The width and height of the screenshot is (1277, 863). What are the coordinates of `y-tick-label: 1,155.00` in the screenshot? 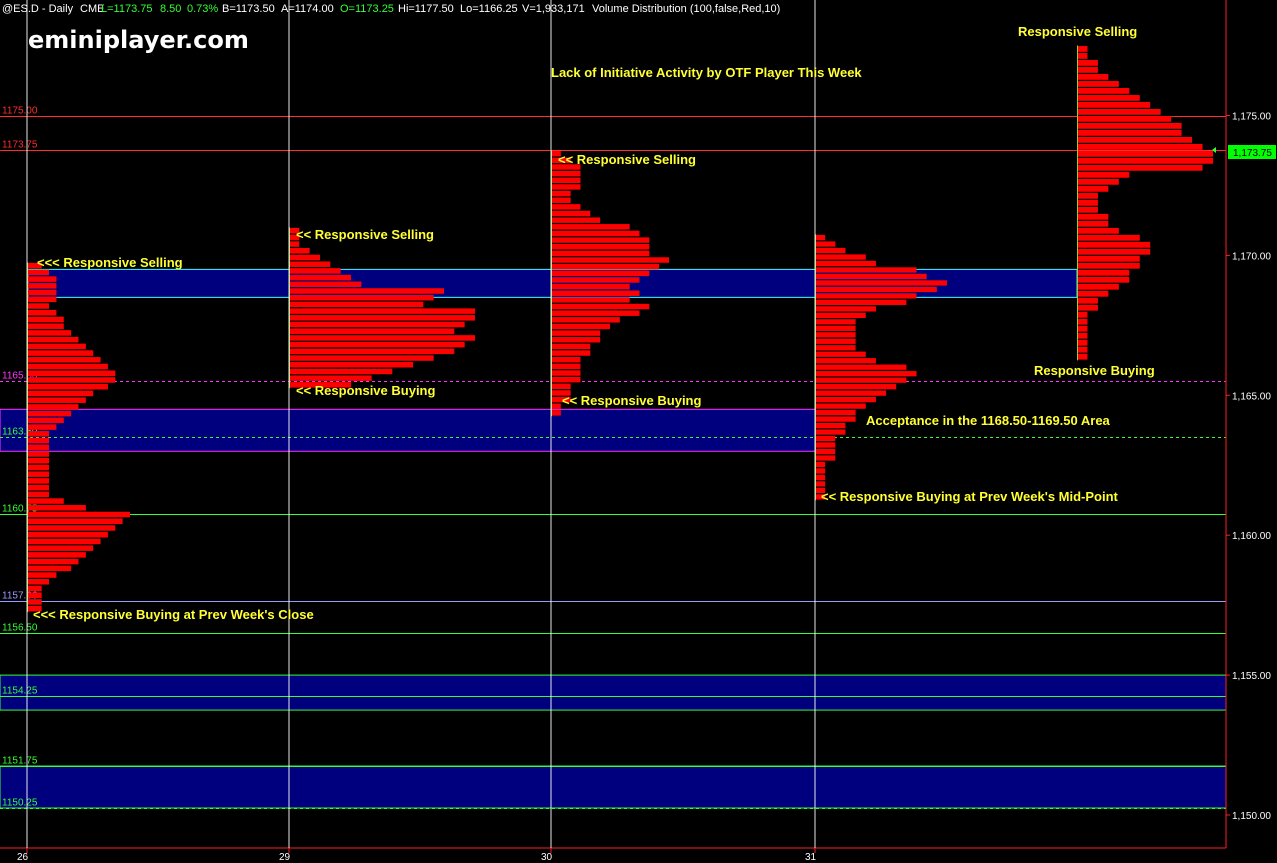 It's located at (1251, 676).